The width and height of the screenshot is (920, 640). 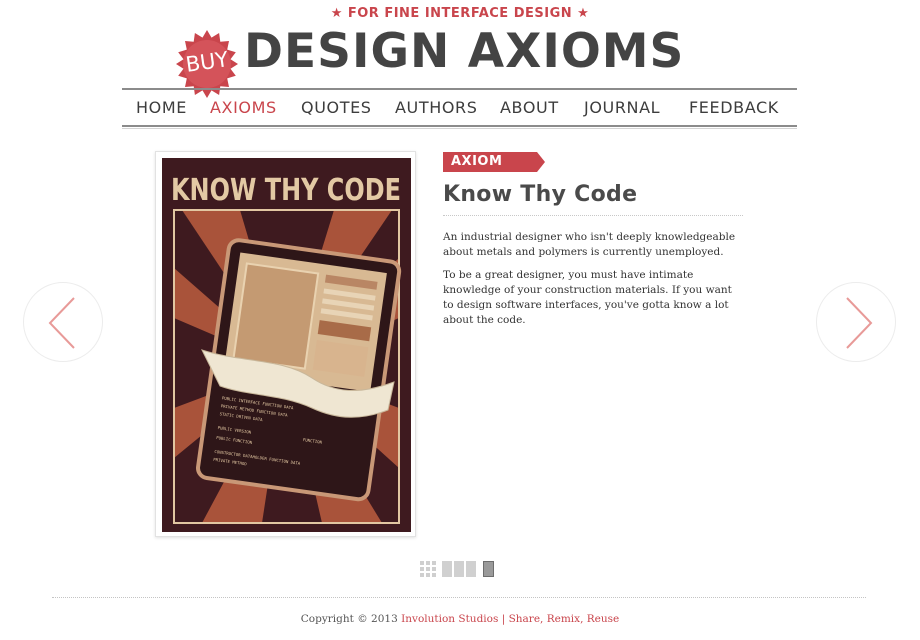 I want to click on article-title: Know Thy Code, so click(x=540, y=194).